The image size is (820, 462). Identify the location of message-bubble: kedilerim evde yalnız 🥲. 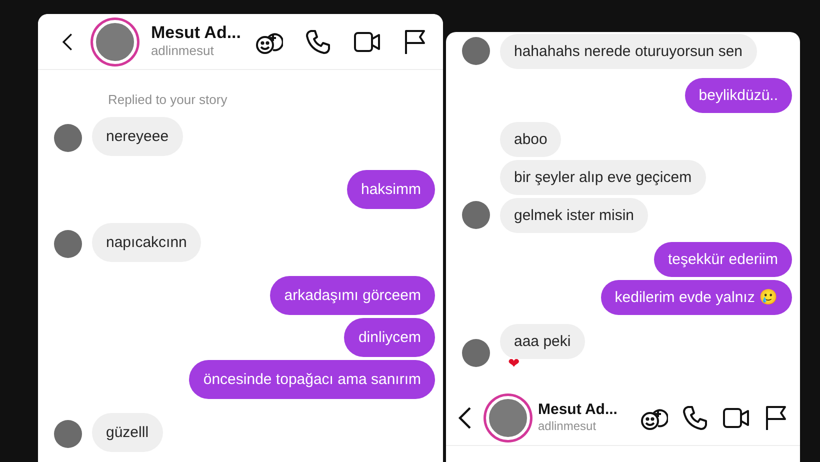
(696, 297).